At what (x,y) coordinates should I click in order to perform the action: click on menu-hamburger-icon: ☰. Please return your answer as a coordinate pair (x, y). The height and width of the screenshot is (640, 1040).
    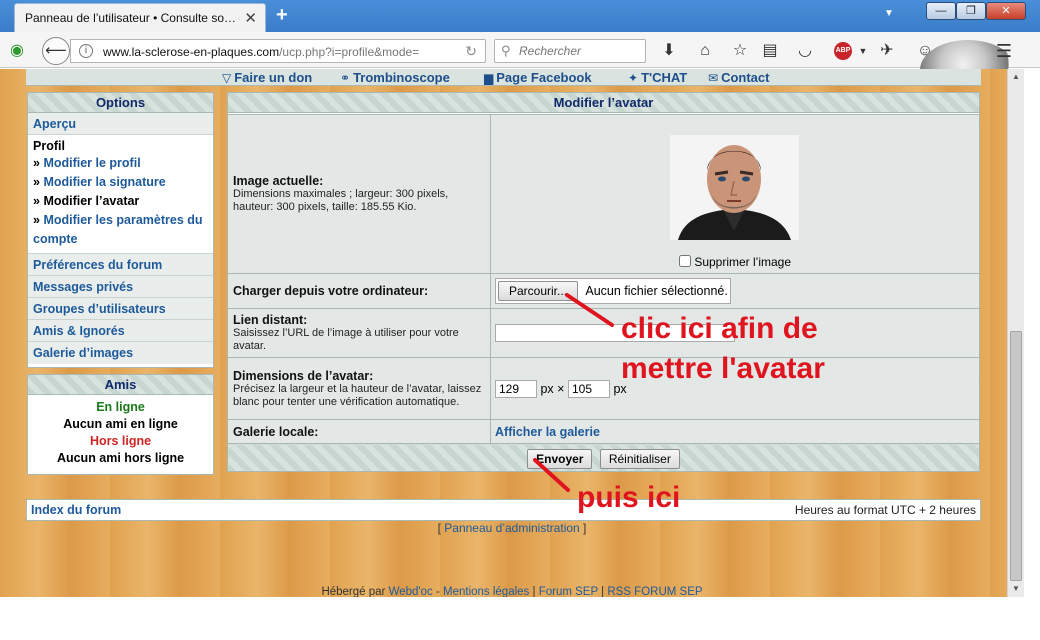
    Looking at the image, I should click on (1004, 51).